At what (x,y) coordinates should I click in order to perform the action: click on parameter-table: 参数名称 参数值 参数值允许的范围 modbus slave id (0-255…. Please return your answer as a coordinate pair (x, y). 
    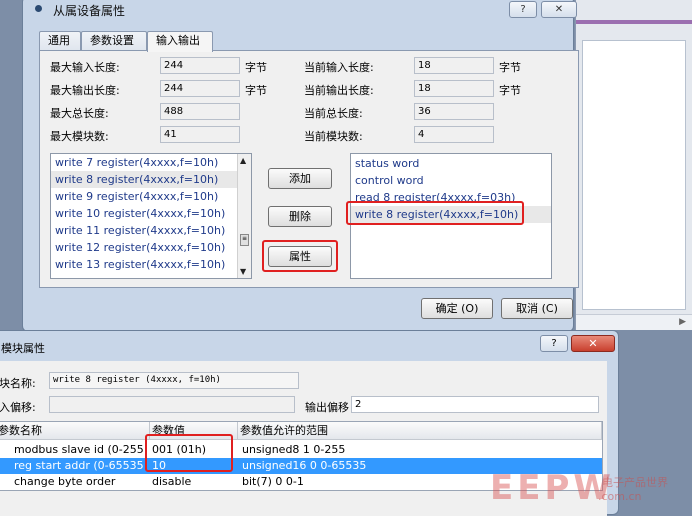
    Looking at the image, I should click on (301, 456).